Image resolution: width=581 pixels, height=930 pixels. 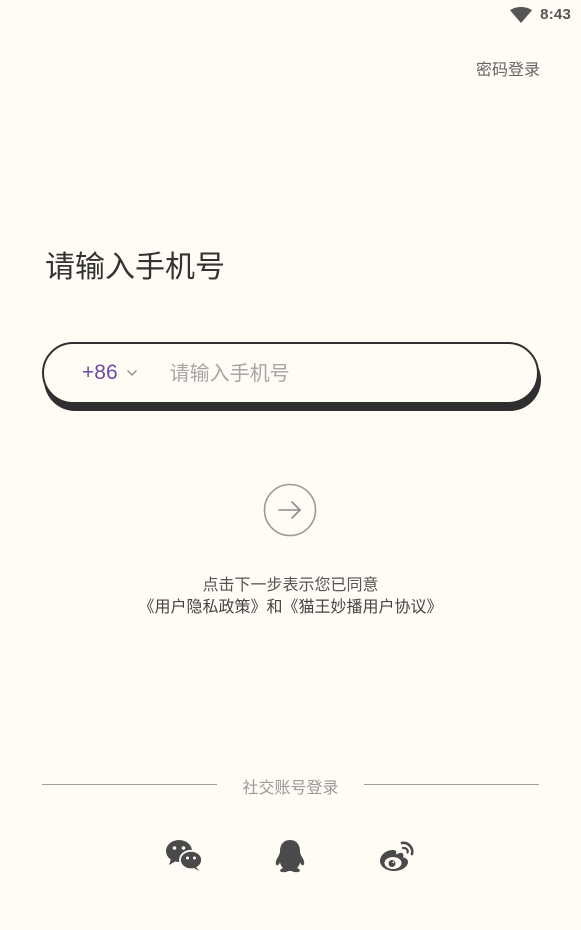 I want to click on social-login-label: 社交账号登录, so click(x=290, y=787).